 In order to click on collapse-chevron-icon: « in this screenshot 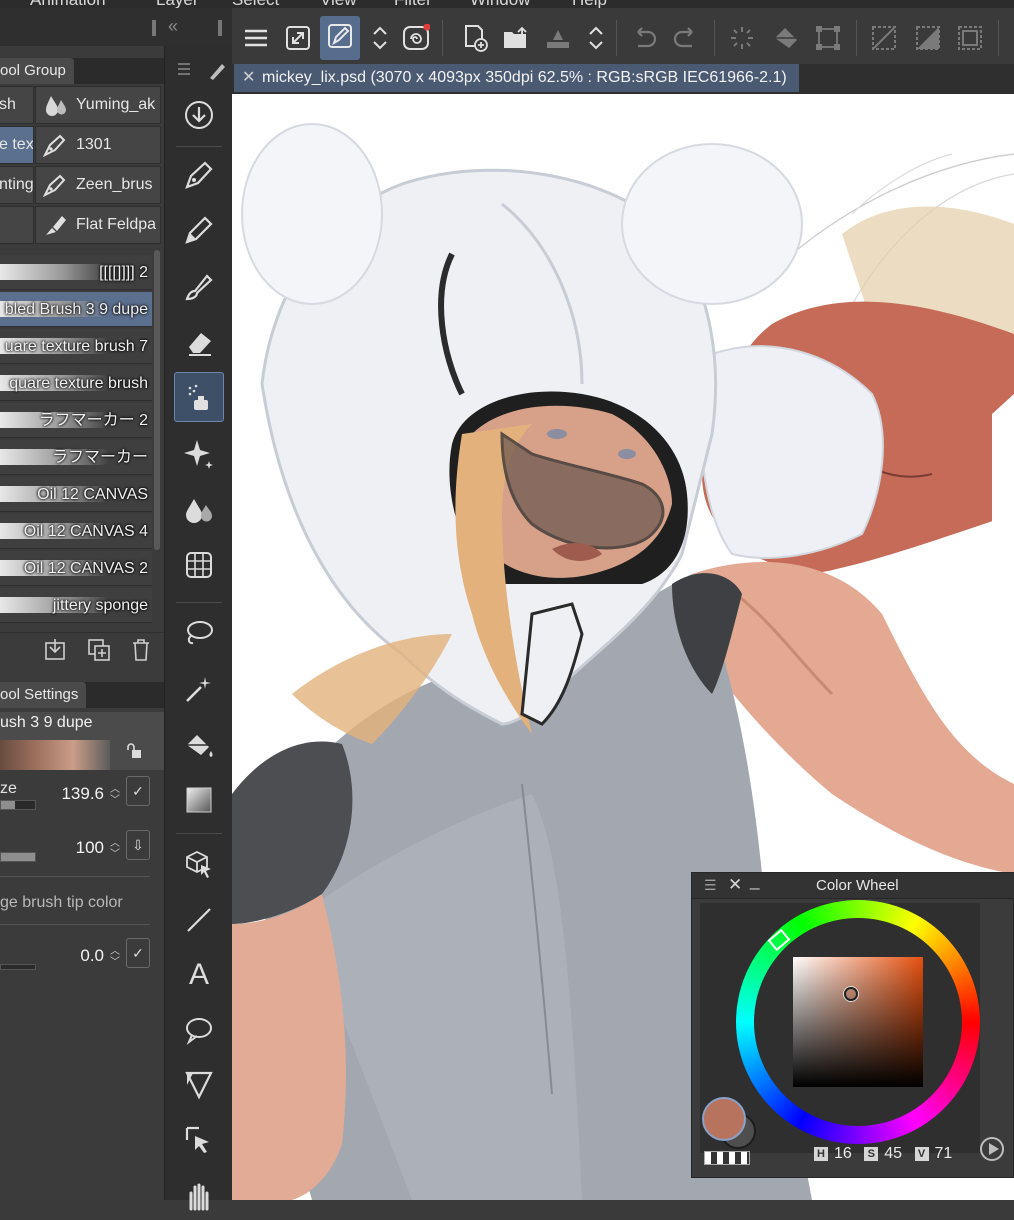, I will do `click(173, 26)`.